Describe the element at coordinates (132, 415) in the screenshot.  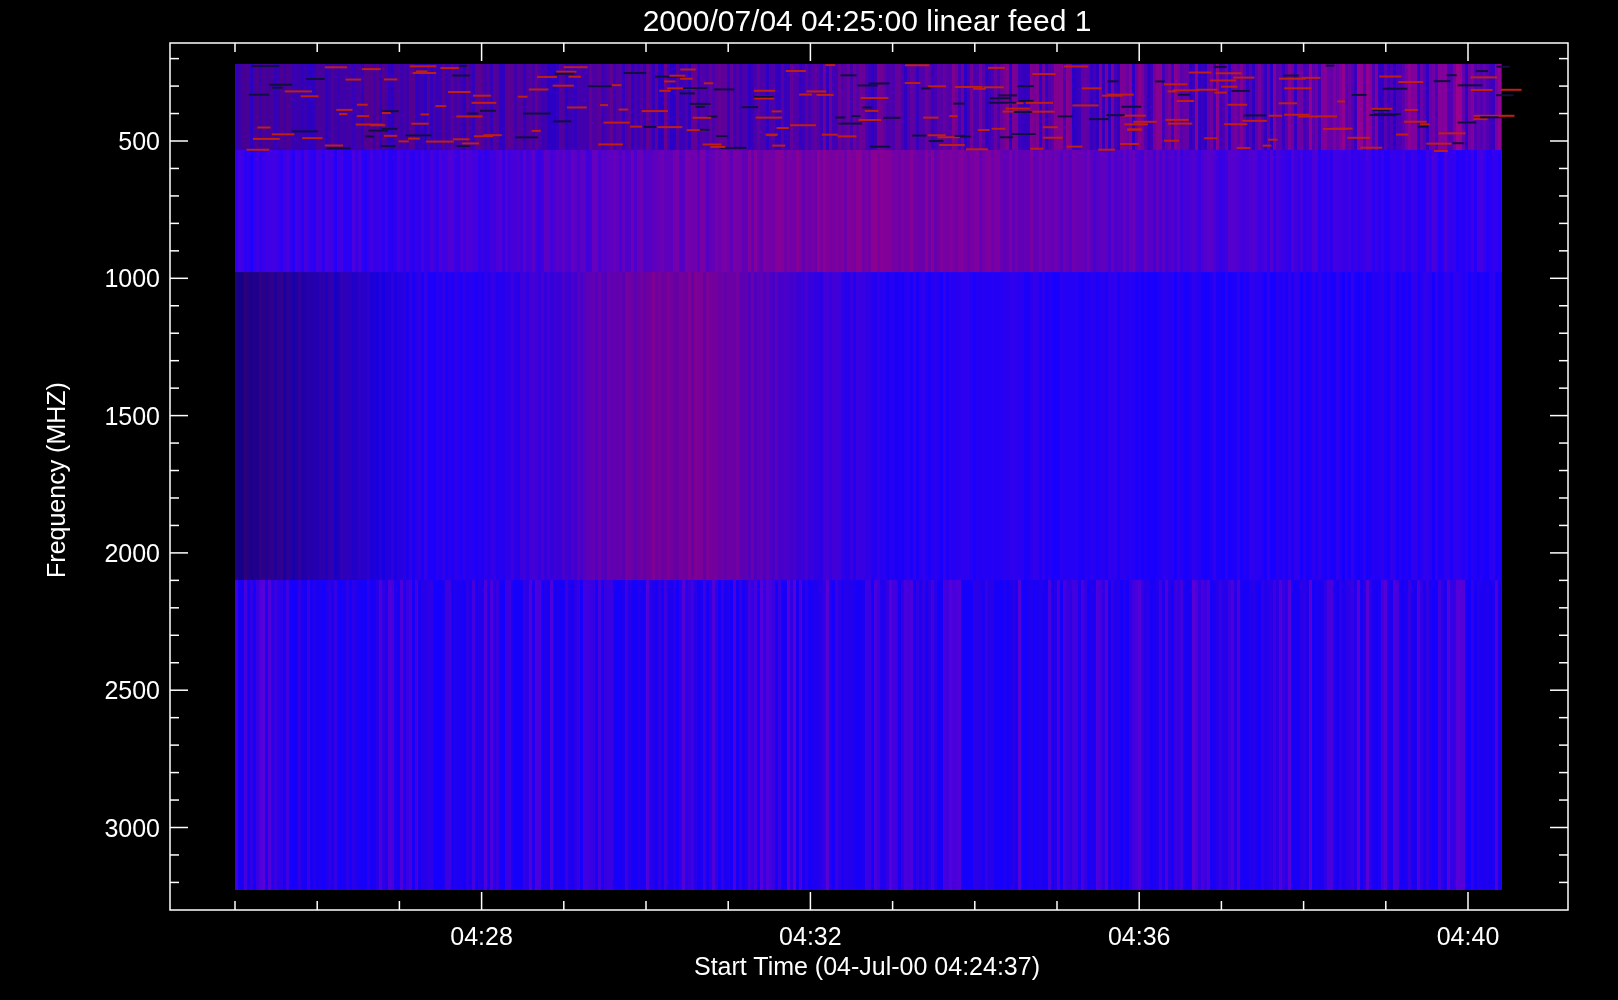
I see `y-tick-label: 1500` at that location.